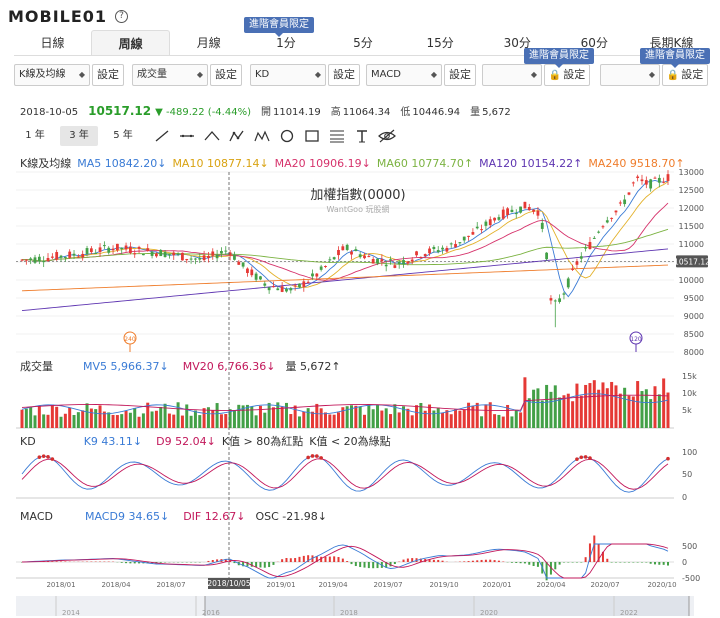 The width and height of the screenshot is (720, 618). What do you see at coordinates (237, 136) in the screenshot?
I see `wave-tool-icon` at bounding box center [237, 136].